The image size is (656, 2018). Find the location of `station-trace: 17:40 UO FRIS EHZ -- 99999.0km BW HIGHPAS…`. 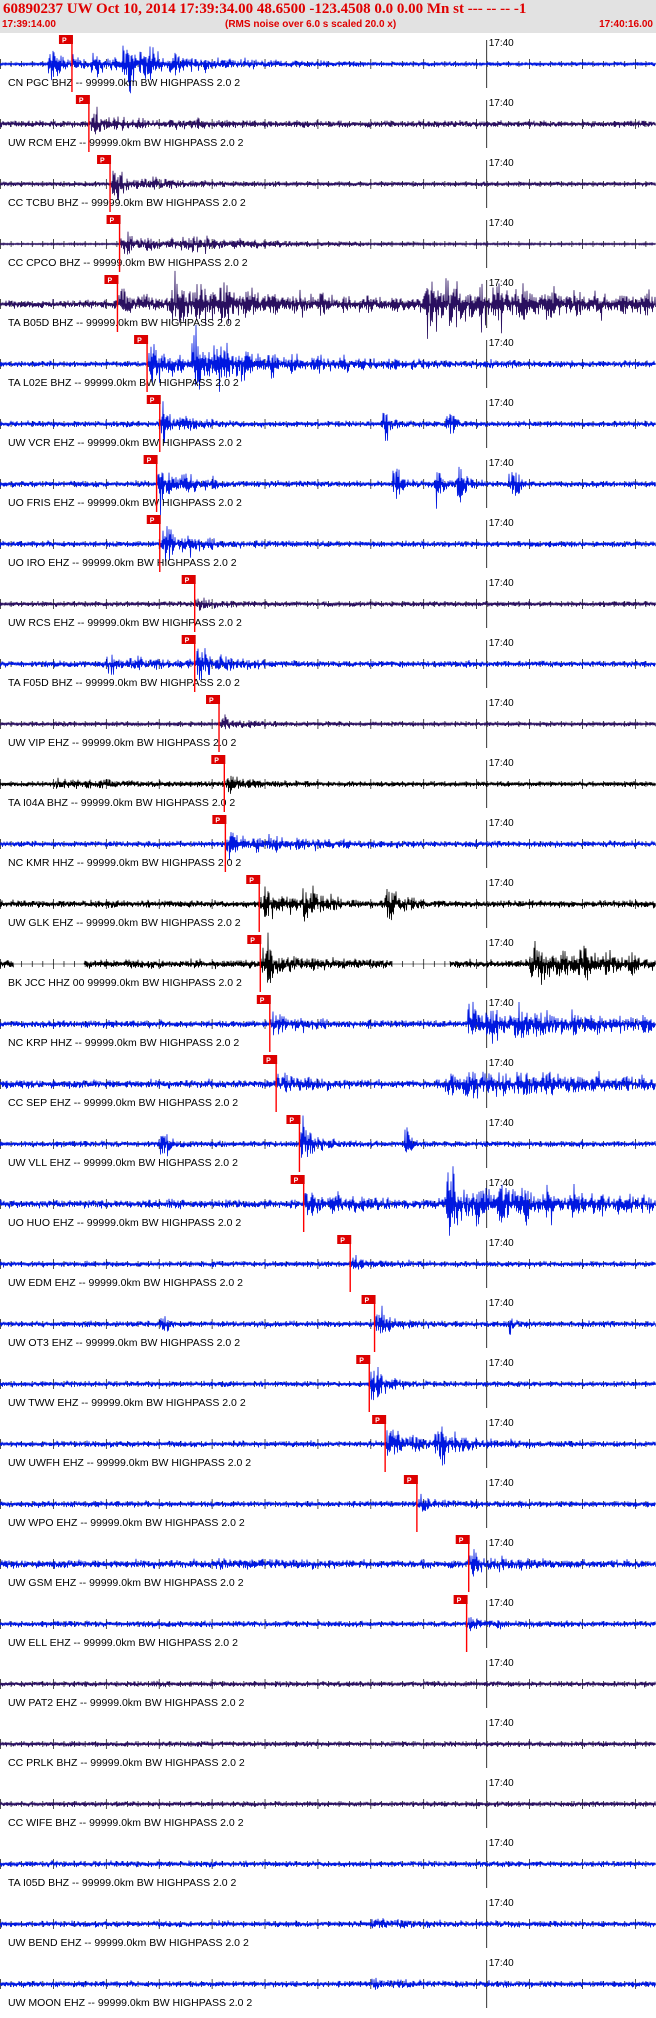

station-trace: 17:40 UO FRIS EHZ -- 99999.0km BW HIGHPAS… is located at coordinates (328, 485).